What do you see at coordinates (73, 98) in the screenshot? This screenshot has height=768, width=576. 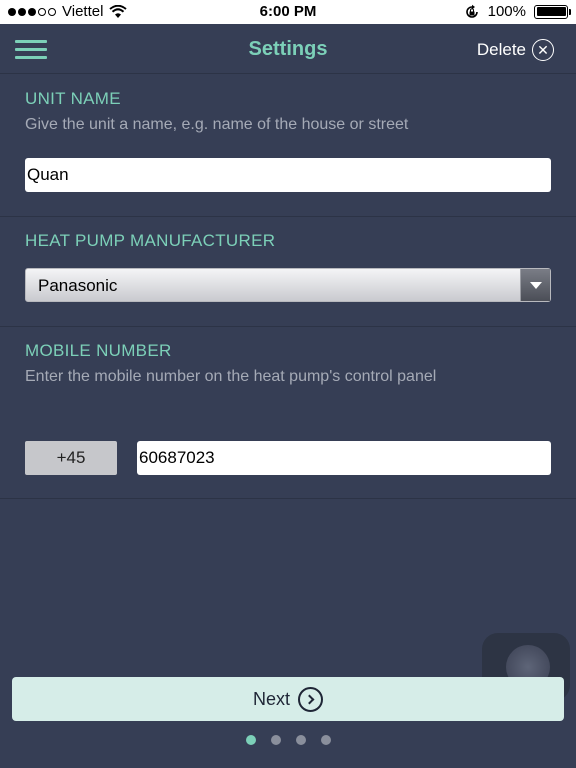 I see `unit-name-title: UNIT NAME` at bounding box center [73, 98].